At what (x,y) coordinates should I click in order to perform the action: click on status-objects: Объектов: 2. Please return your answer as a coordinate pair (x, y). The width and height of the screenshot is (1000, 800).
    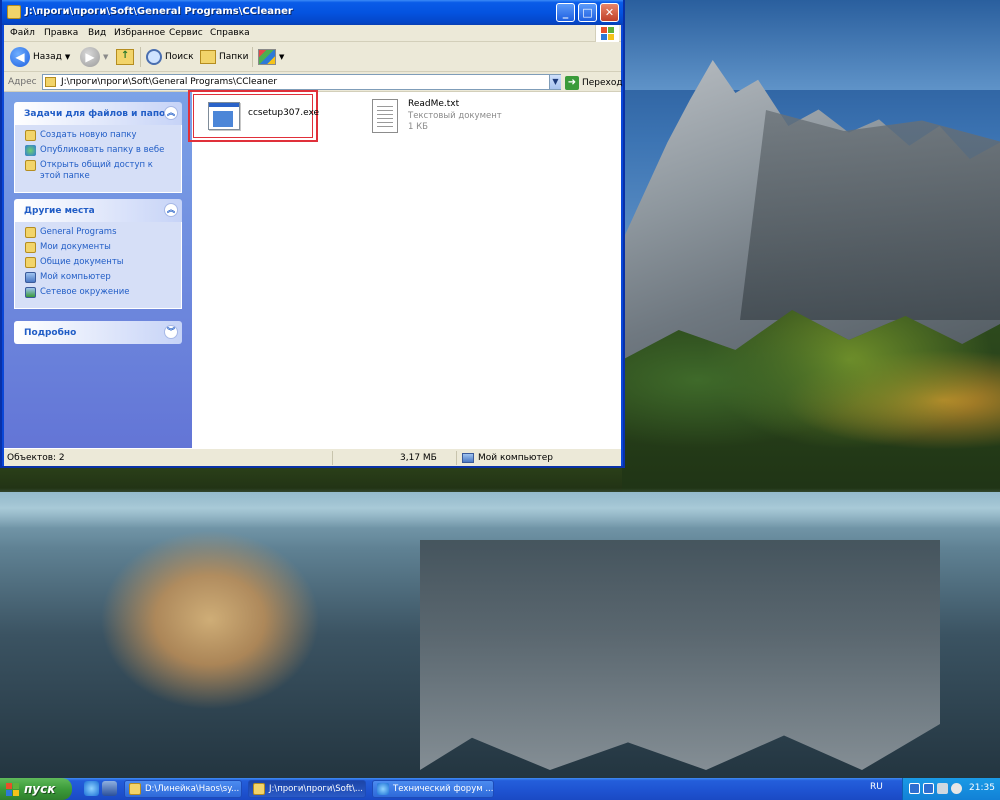
    Looking at the image, I should click on (36, 458).